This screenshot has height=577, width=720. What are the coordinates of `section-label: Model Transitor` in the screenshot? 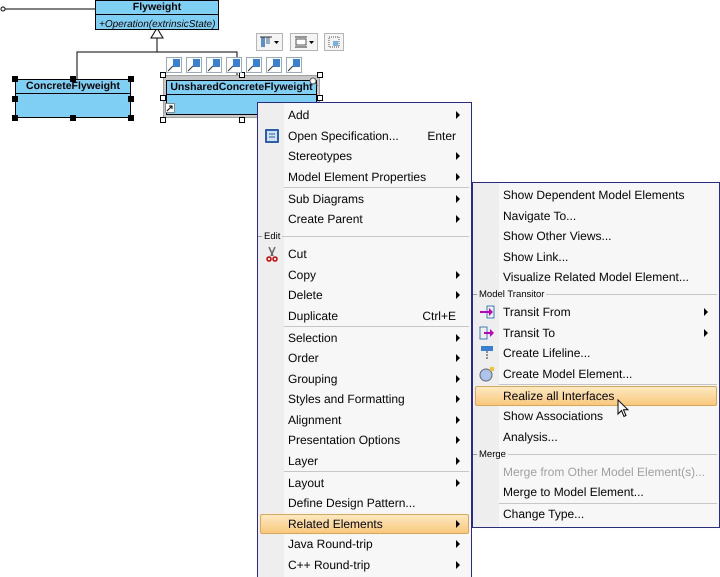 It's located at (511, 294).